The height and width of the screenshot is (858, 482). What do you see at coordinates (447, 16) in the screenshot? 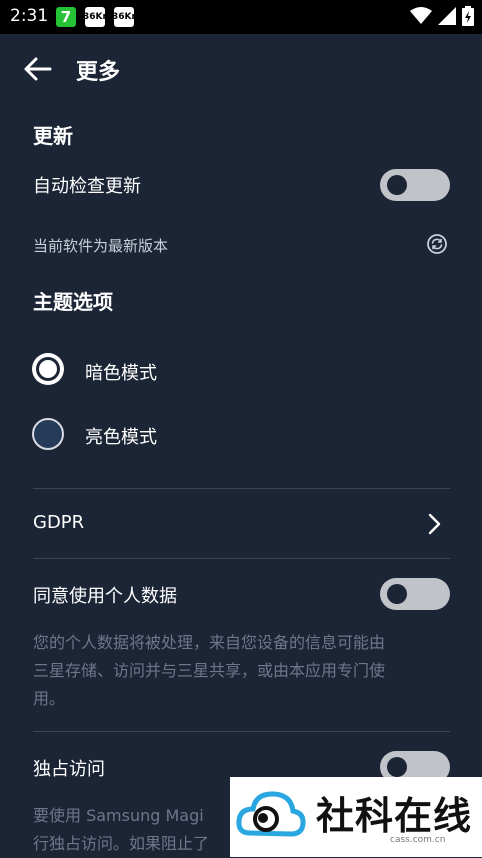
I see `signal-icon` at bounding box center [447, 16].